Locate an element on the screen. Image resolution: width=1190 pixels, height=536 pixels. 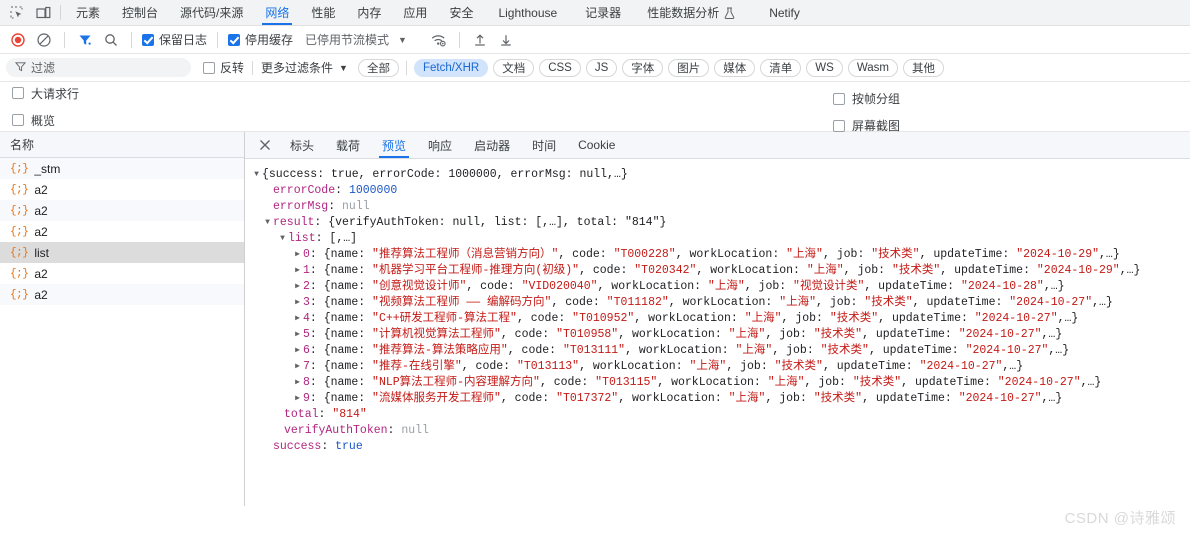
search-icon is located at coordinates (111, 40).